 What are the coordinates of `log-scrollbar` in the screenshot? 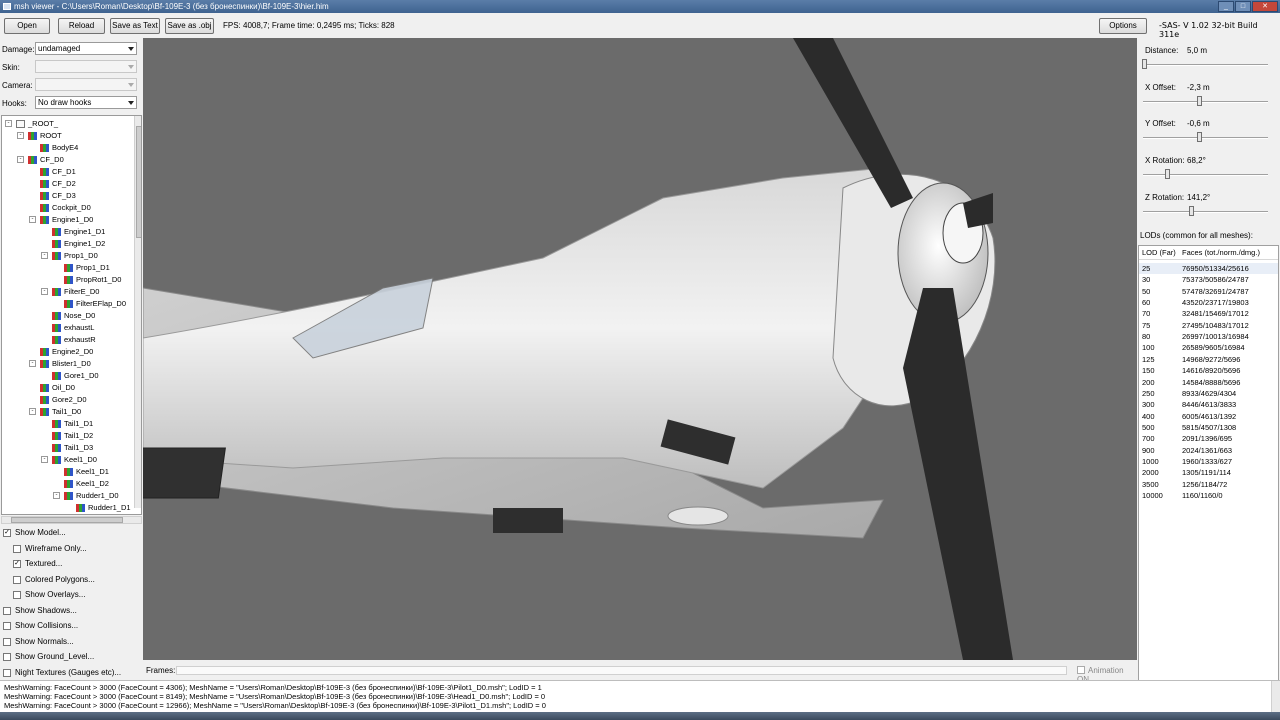 It's located at (1275, 697).